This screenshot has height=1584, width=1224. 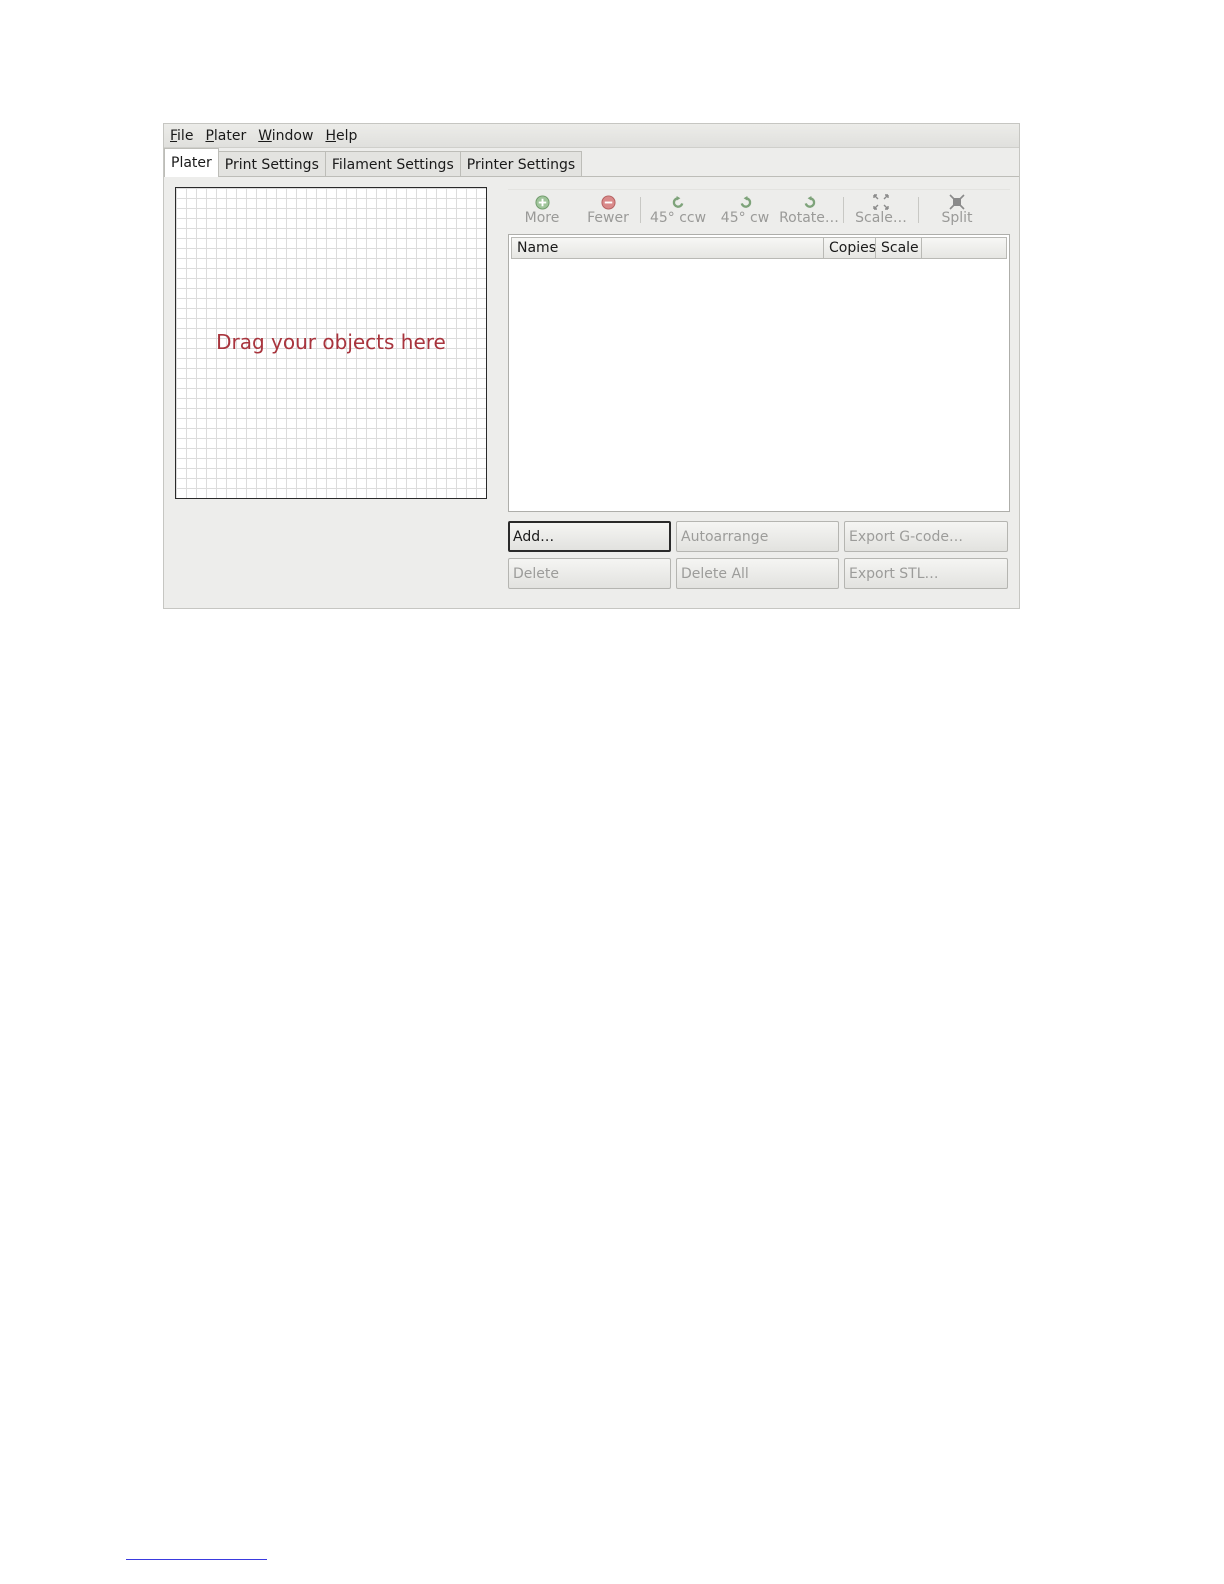 I want to click on canvas-hint: Drag your objects here, so click(x=331, y=342).